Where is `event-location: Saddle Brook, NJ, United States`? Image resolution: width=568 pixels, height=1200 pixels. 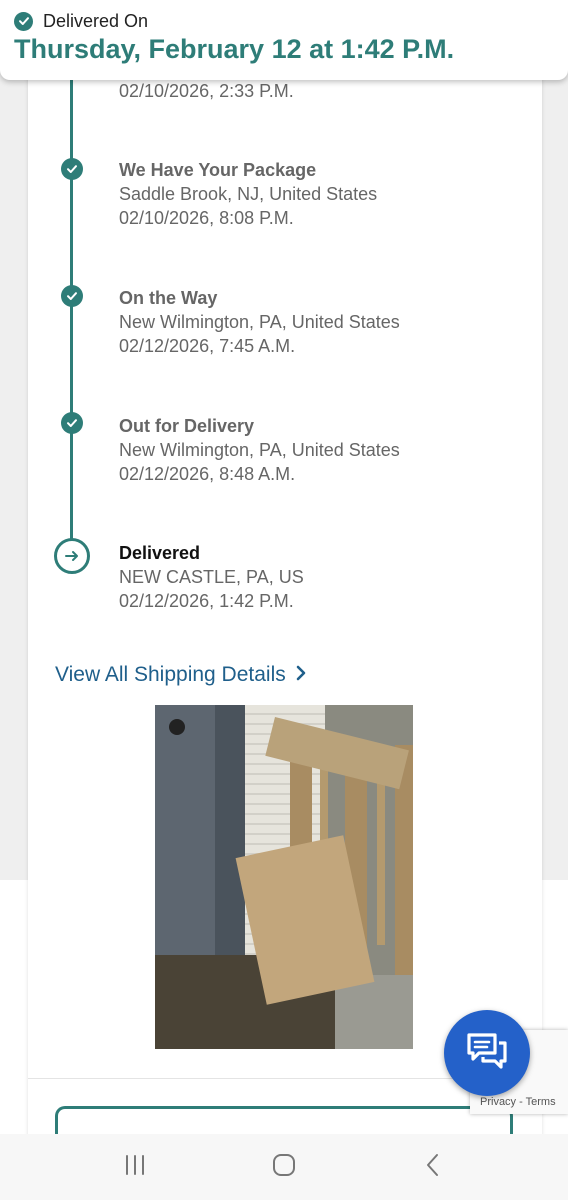
event-location: Saddle Brook, NJ, United States is located at coordinates (248, 194).